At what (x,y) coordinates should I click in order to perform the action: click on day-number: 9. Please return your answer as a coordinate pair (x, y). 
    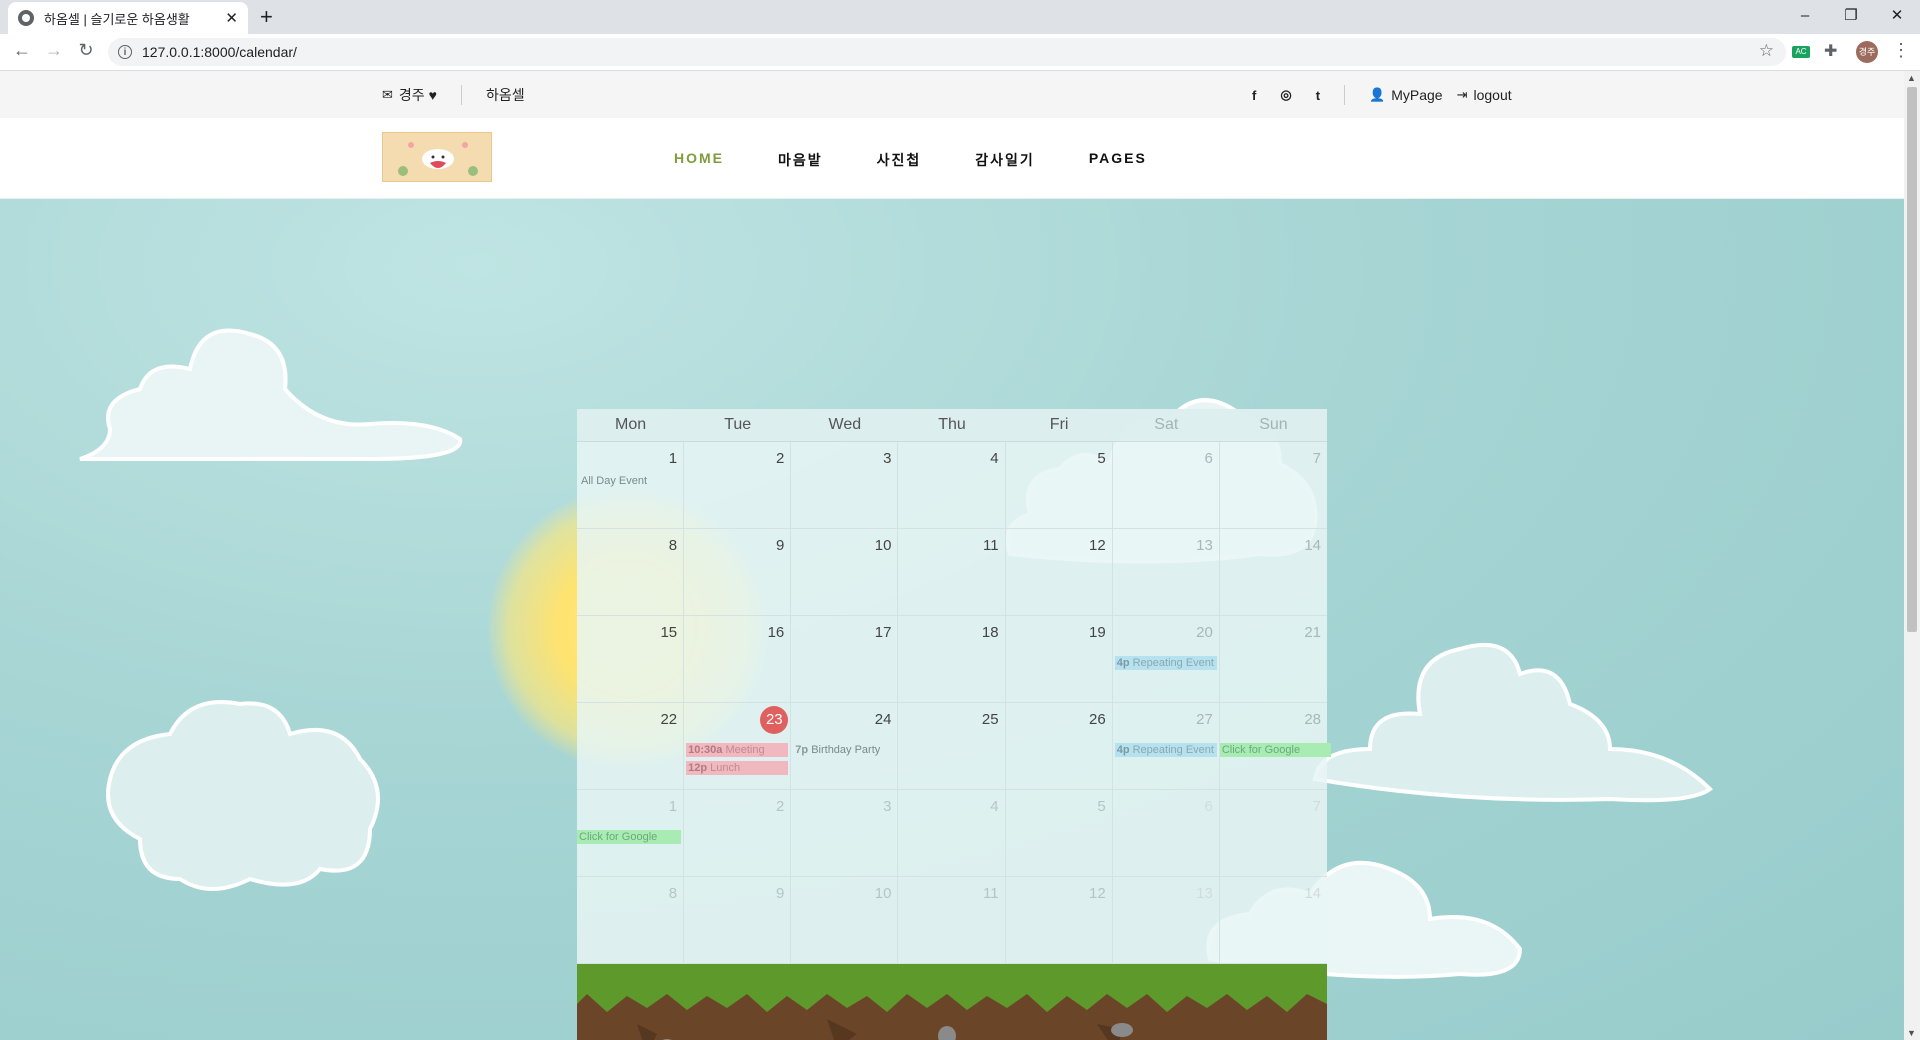
    Looking at the image, I should click on (780, 893).